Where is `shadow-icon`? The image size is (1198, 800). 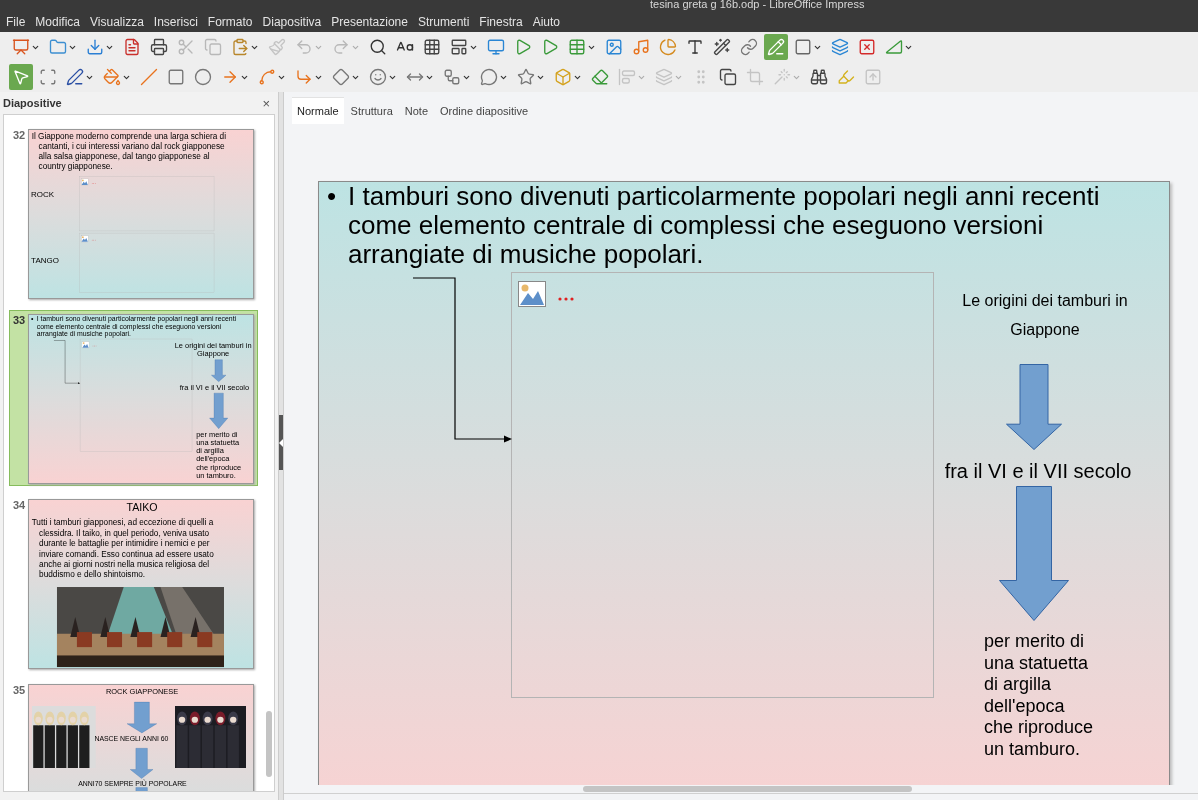 shadow-icon is located at coordinates (728, 77).